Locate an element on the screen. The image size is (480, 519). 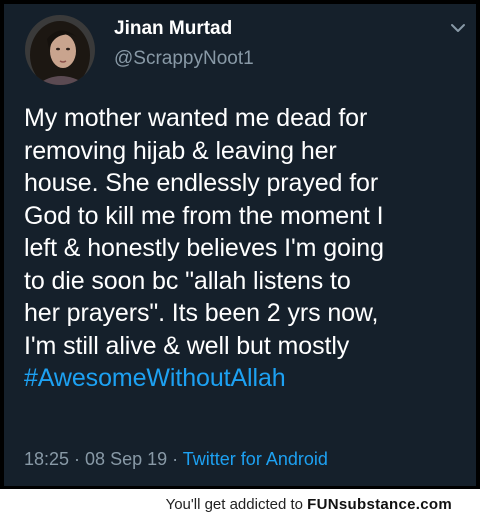
timestamp: 18:25 · 08 Sep 19 · is located at coordinates (103, 459).